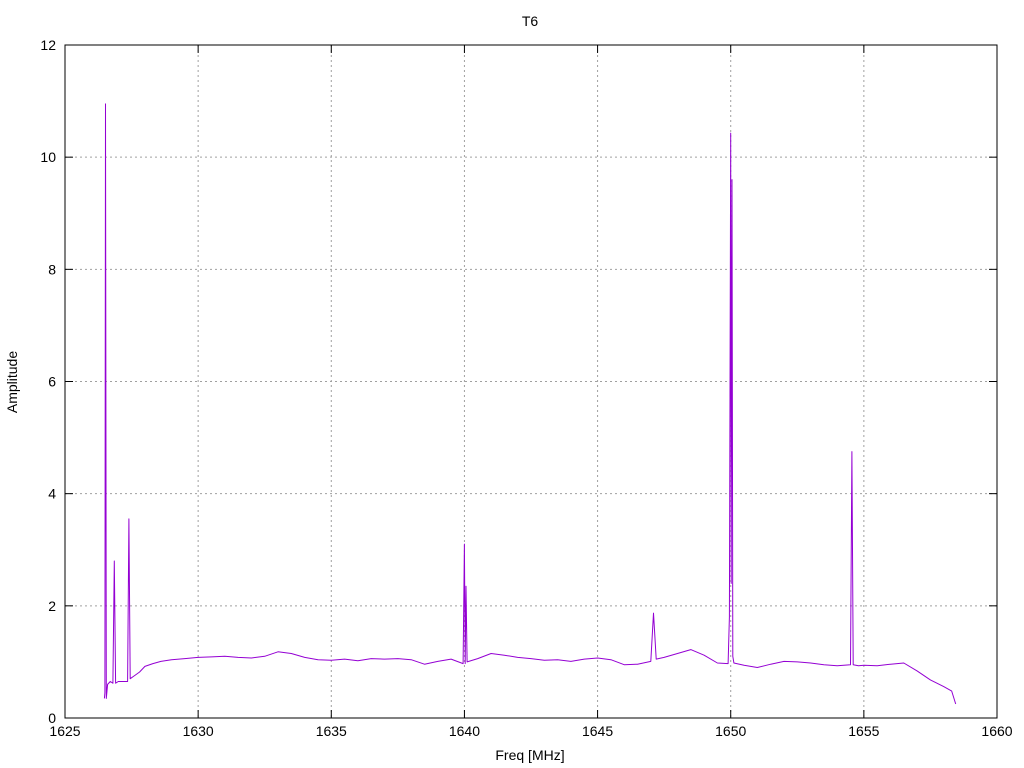 The width and height of the screenshot is (1024, 768). What do you see at coordinates (730, 731) in the screenshot?
I see `x-tick-label: 1650` at bounding box center [730, 731].